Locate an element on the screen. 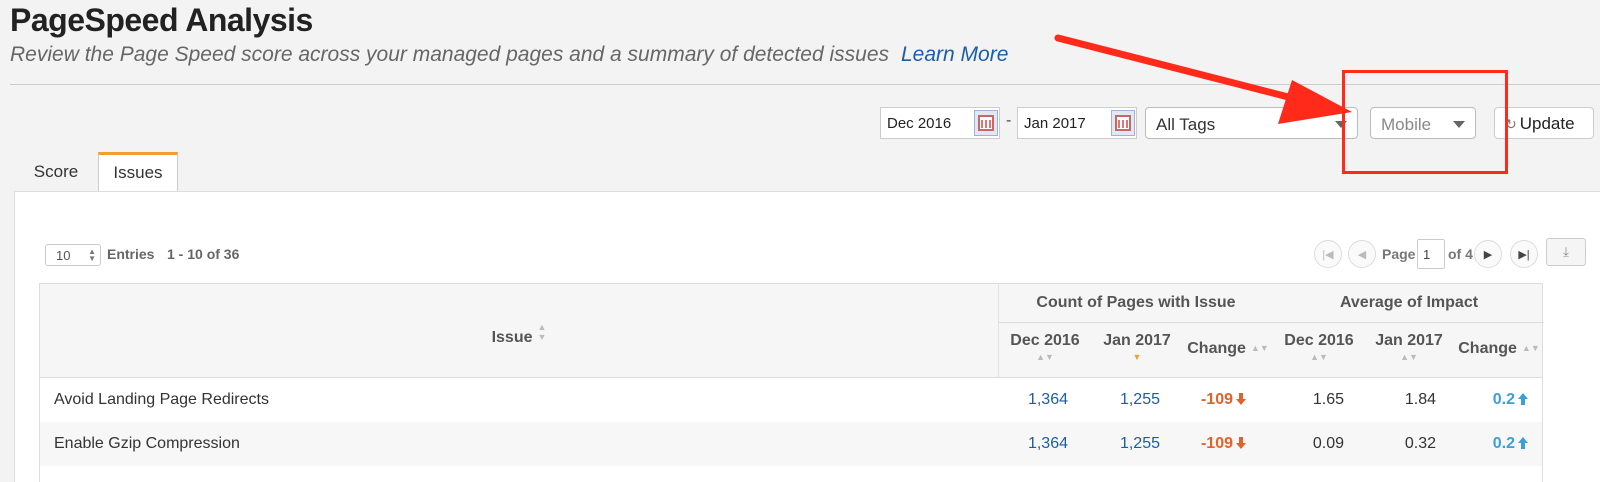 The width and height of the screenshot is (1600, 482). device-select-value: Mobile is located at coordinates (1406, 124).